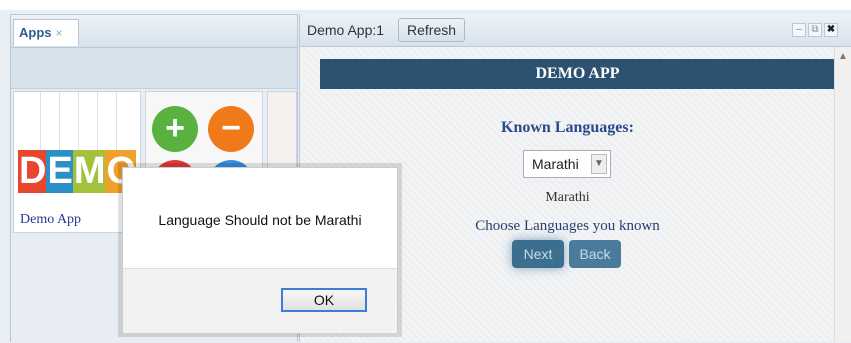  What do you see at coordinates (555, 164) in the screenshot?
I see `language-select-value: Marathi` at bounding box center [555, 164].